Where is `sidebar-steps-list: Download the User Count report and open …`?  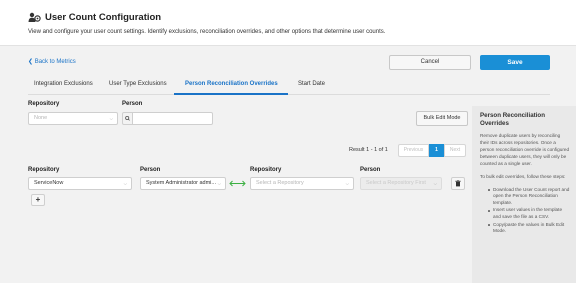 sidebar-steps-list: Download the User Count report and open … is located at coordinates (525, 211).